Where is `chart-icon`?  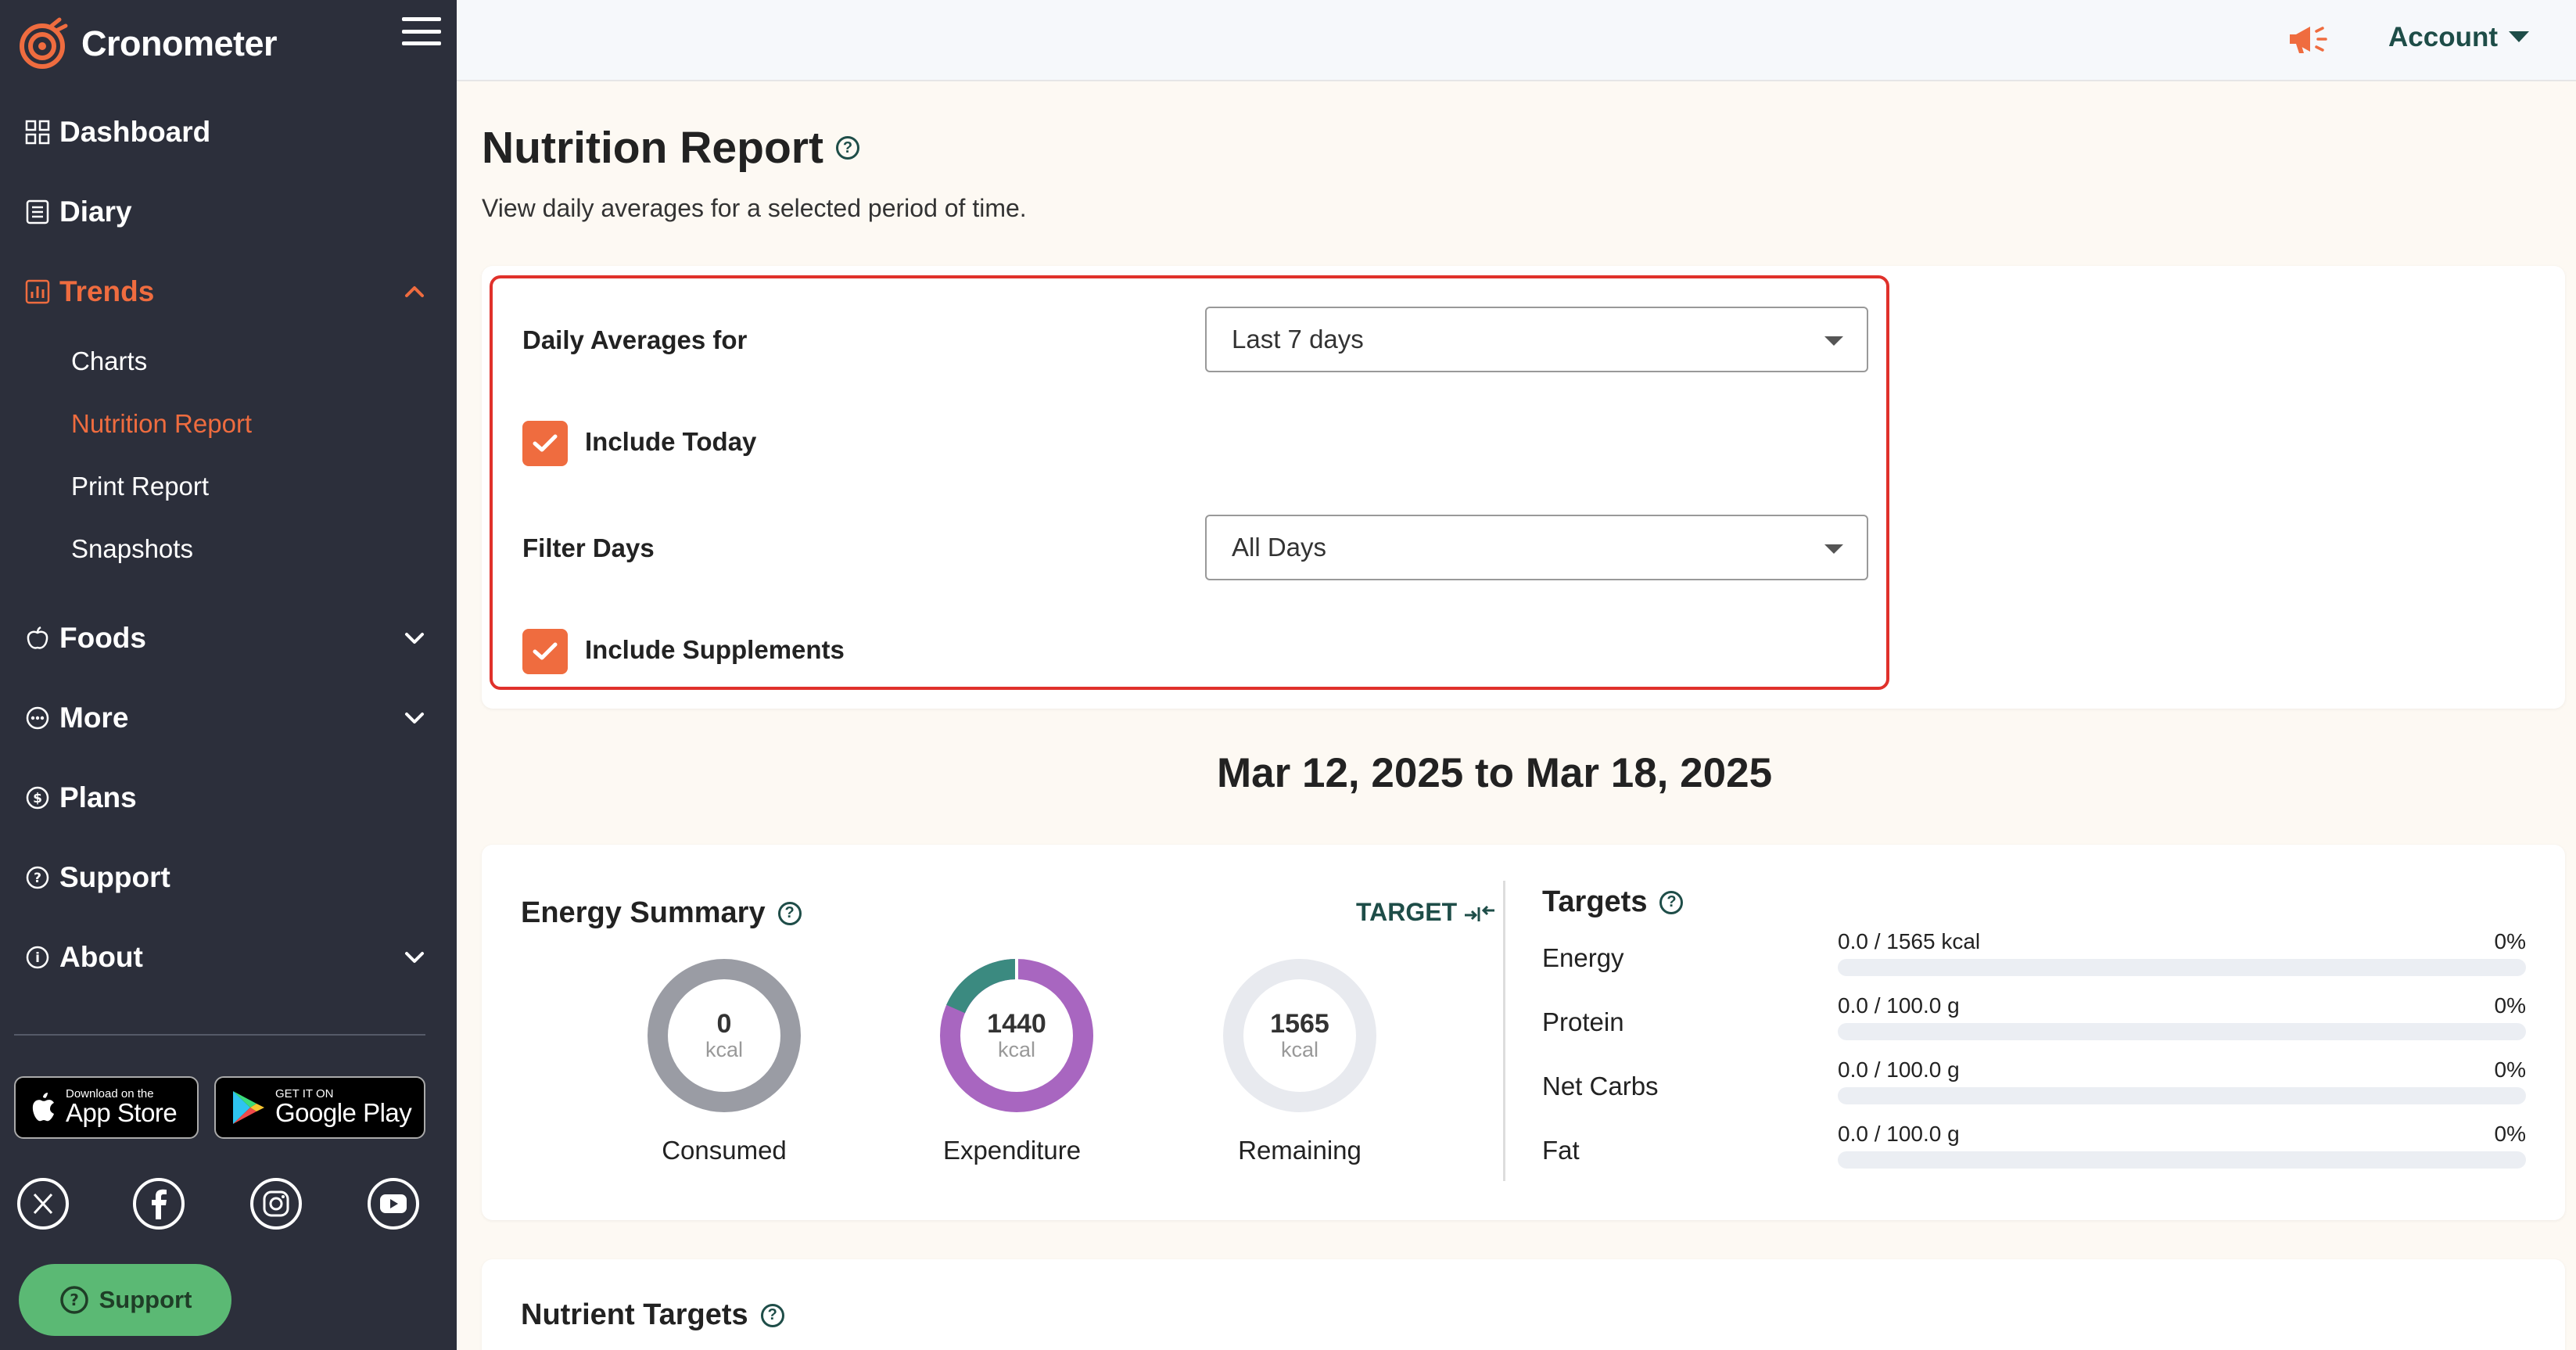 chart-icon is located at coordinates (37, 292).